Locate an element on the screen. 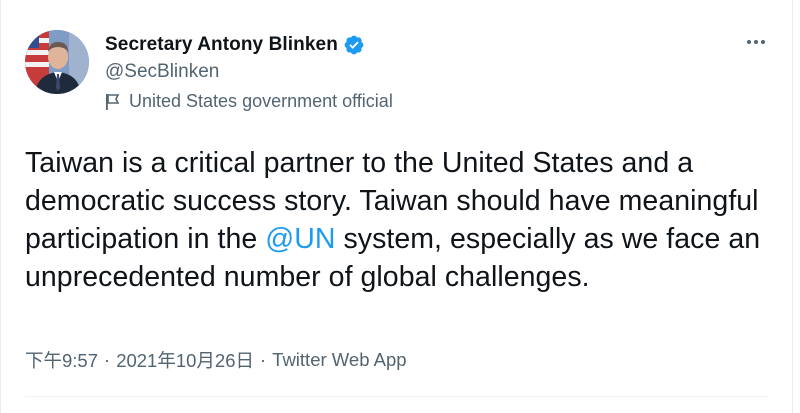  avatar is located at coordinates (57, 62).